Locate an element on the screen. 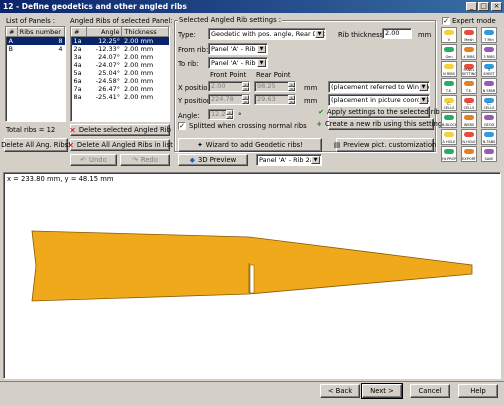  panels-col-ribs: Ribs number is located at coordinates (41, 32).